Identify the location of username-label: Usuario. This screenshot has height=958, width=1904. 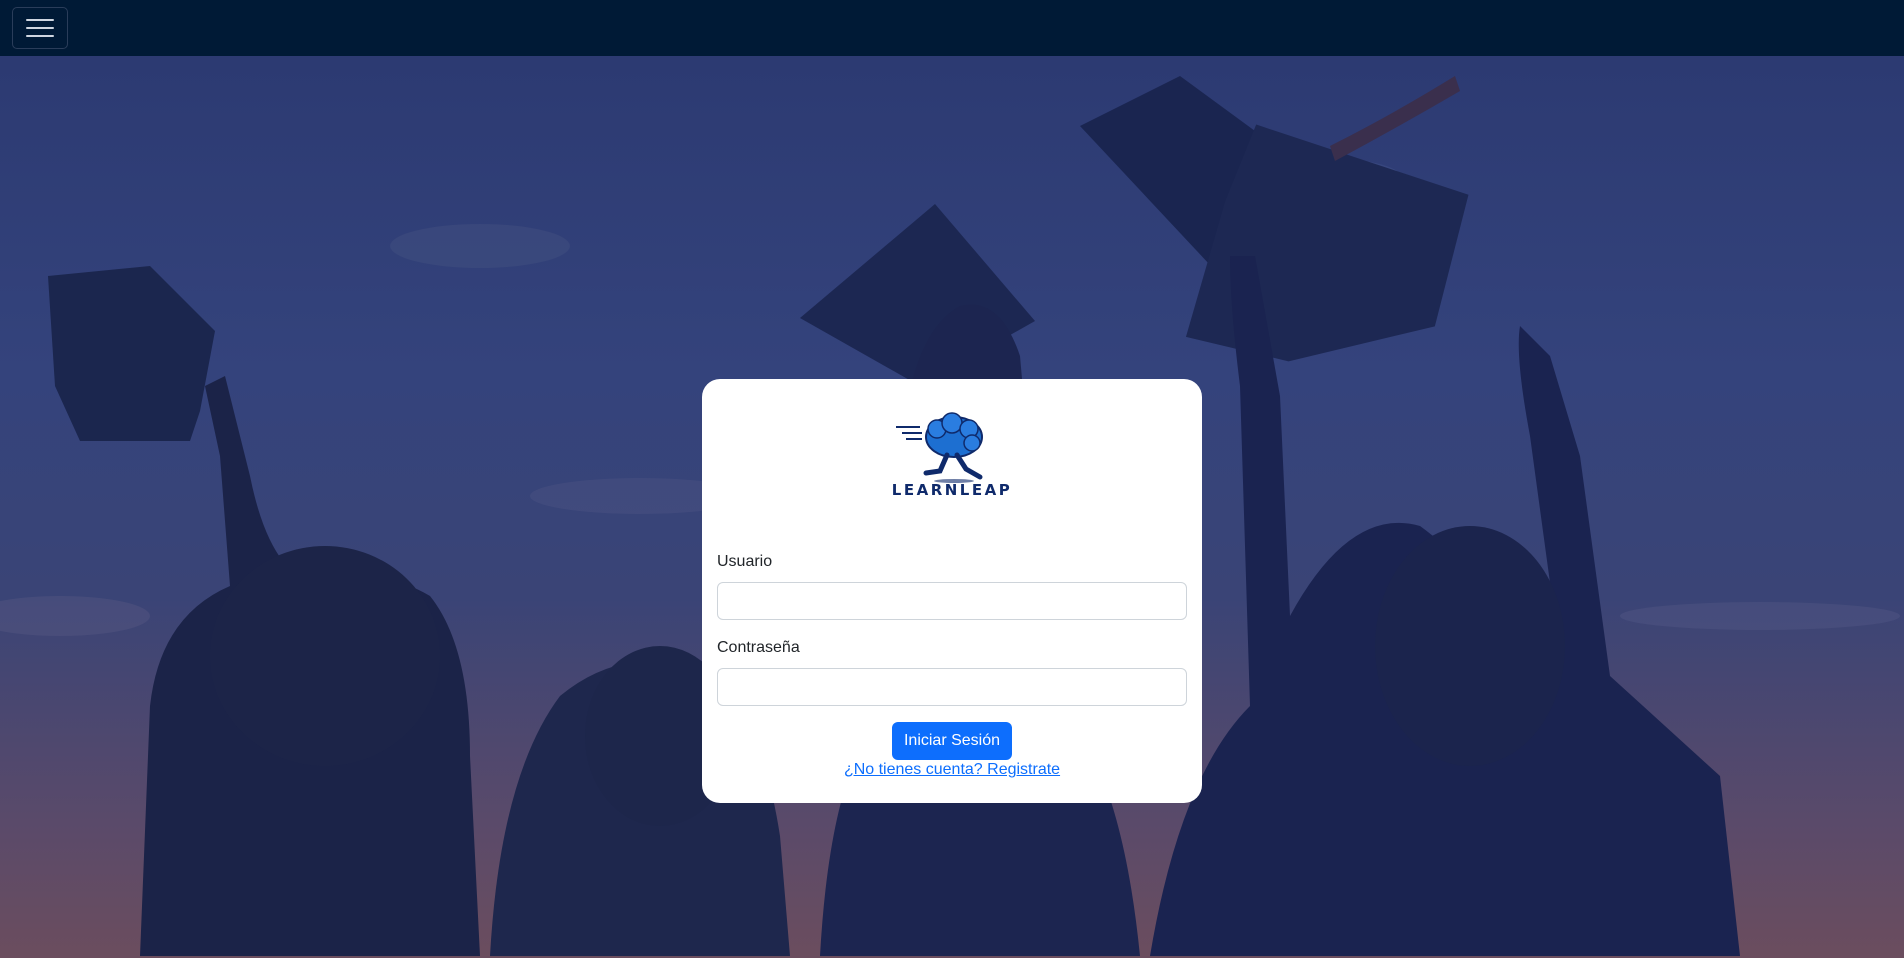
(745, 561).